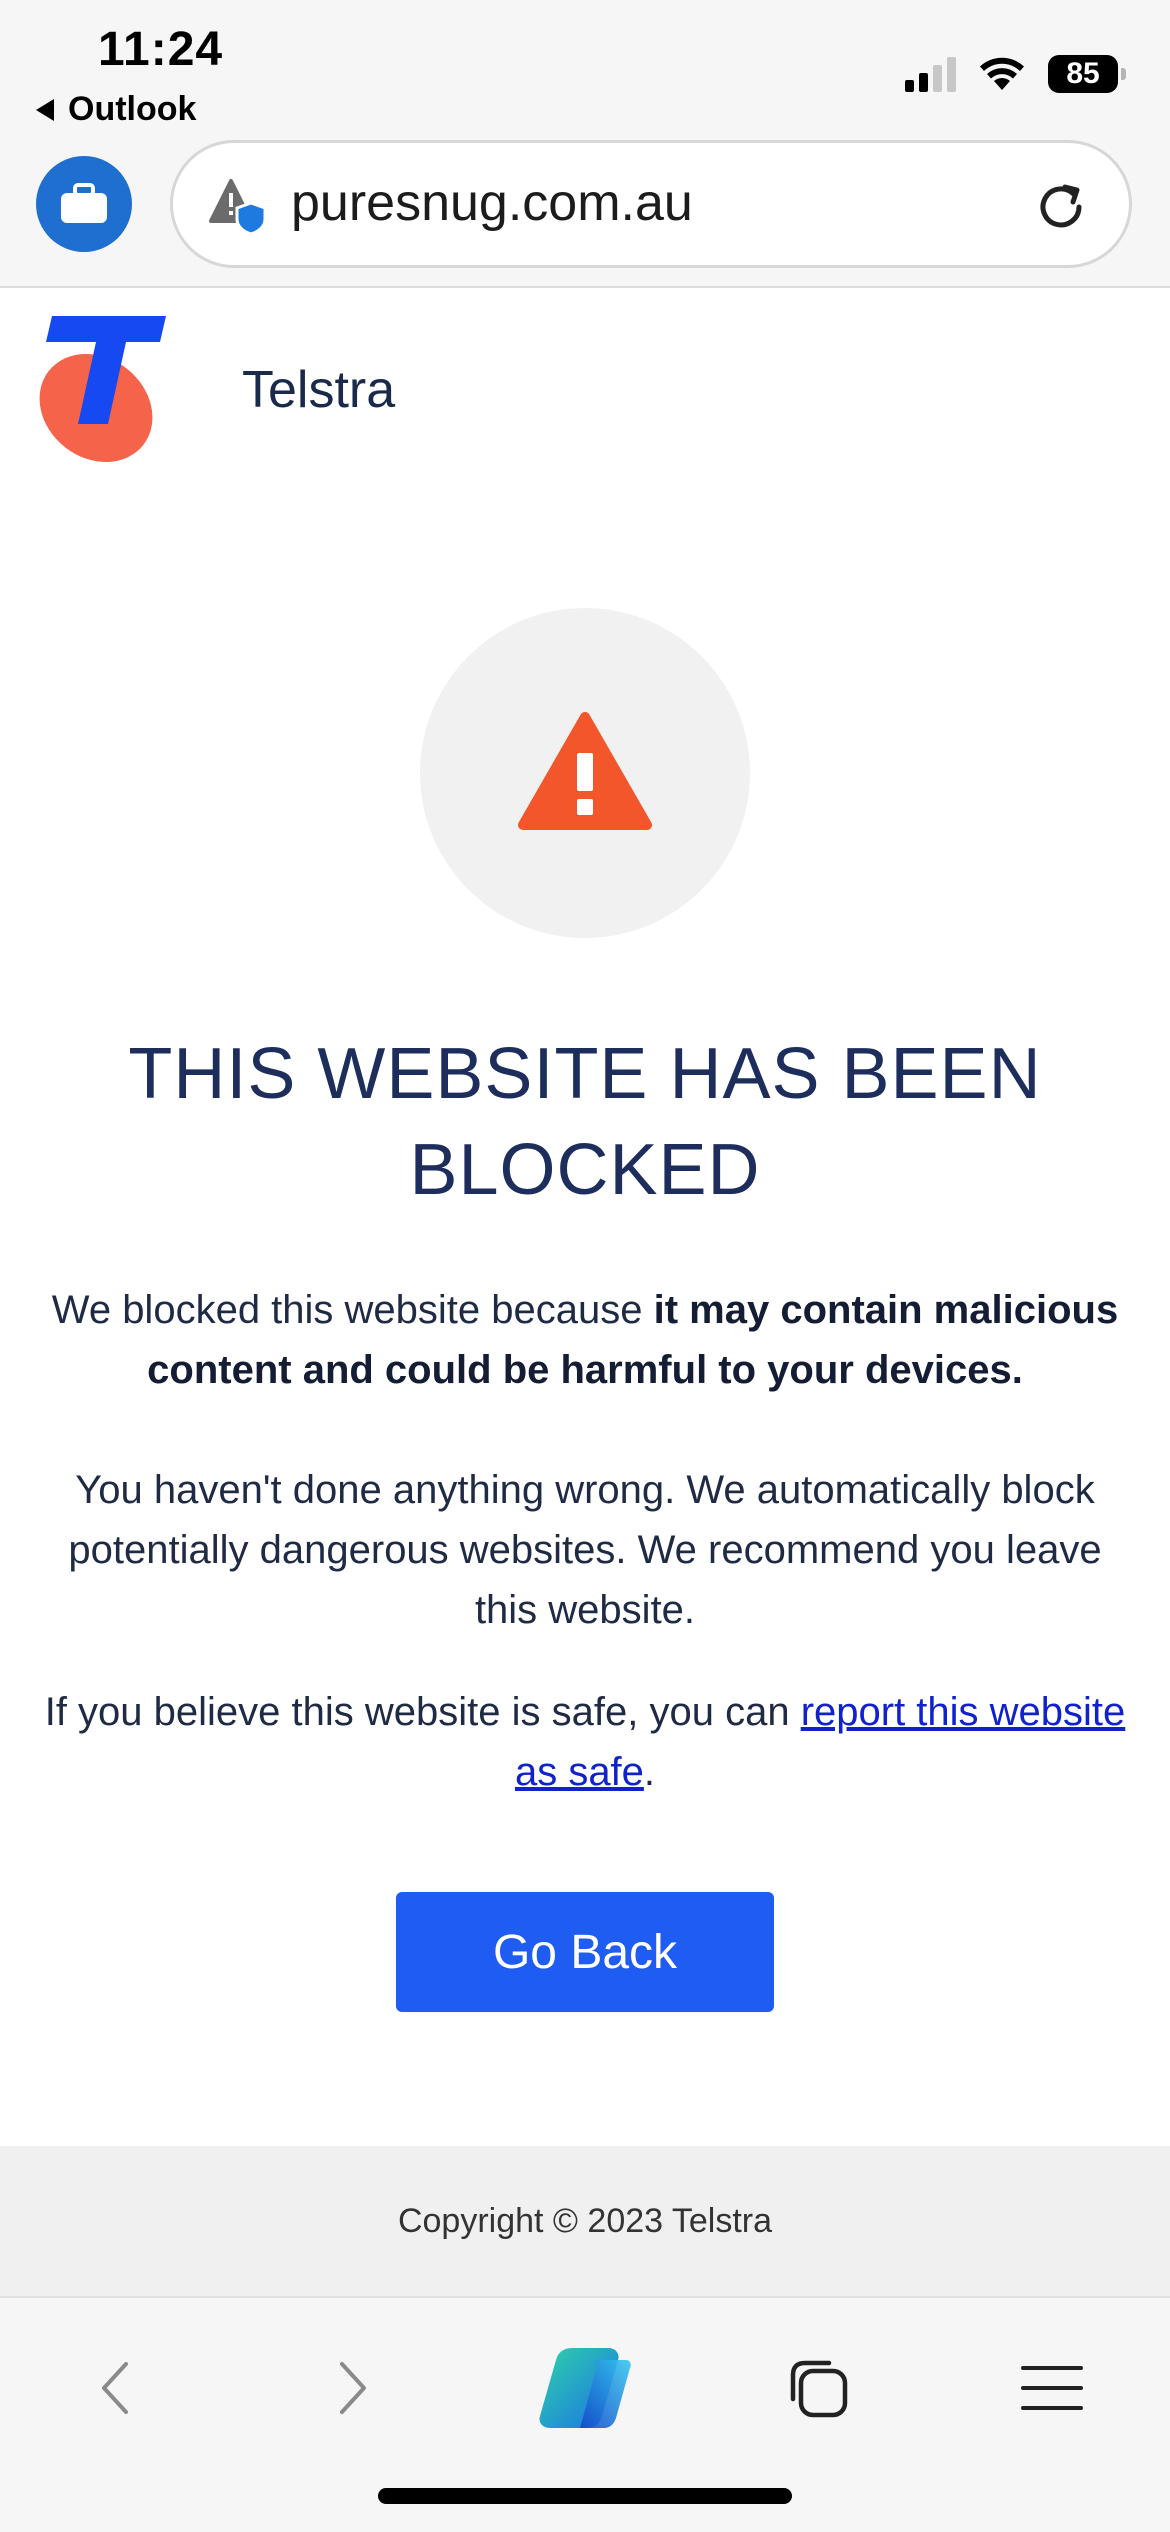  Describe the element at coordinates (161, 49) in the screenshot. I see `status-time: 11:24` at that location.